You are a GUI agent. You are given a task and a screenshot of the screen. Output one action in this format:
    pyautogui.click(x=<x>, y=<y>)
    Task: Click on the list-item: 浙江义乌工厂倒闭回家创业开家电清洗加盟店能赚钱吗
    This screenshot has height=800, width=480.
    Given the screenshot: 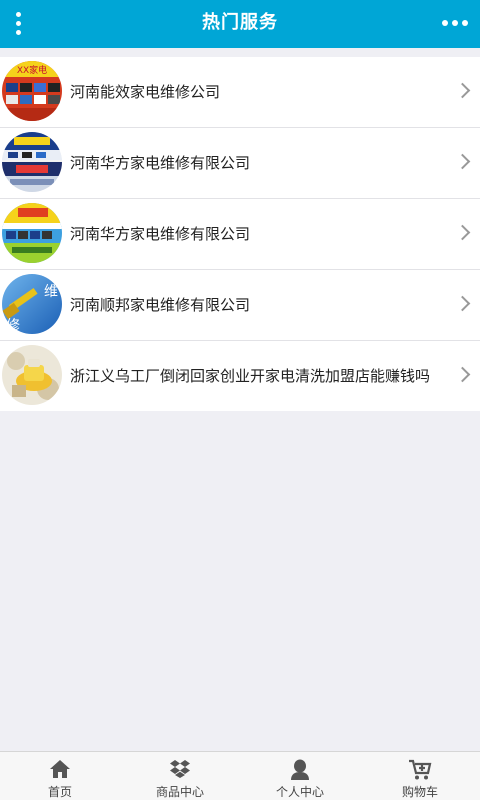 What is the action you would take?
    pyautogui.click(x=240, y=376)
    